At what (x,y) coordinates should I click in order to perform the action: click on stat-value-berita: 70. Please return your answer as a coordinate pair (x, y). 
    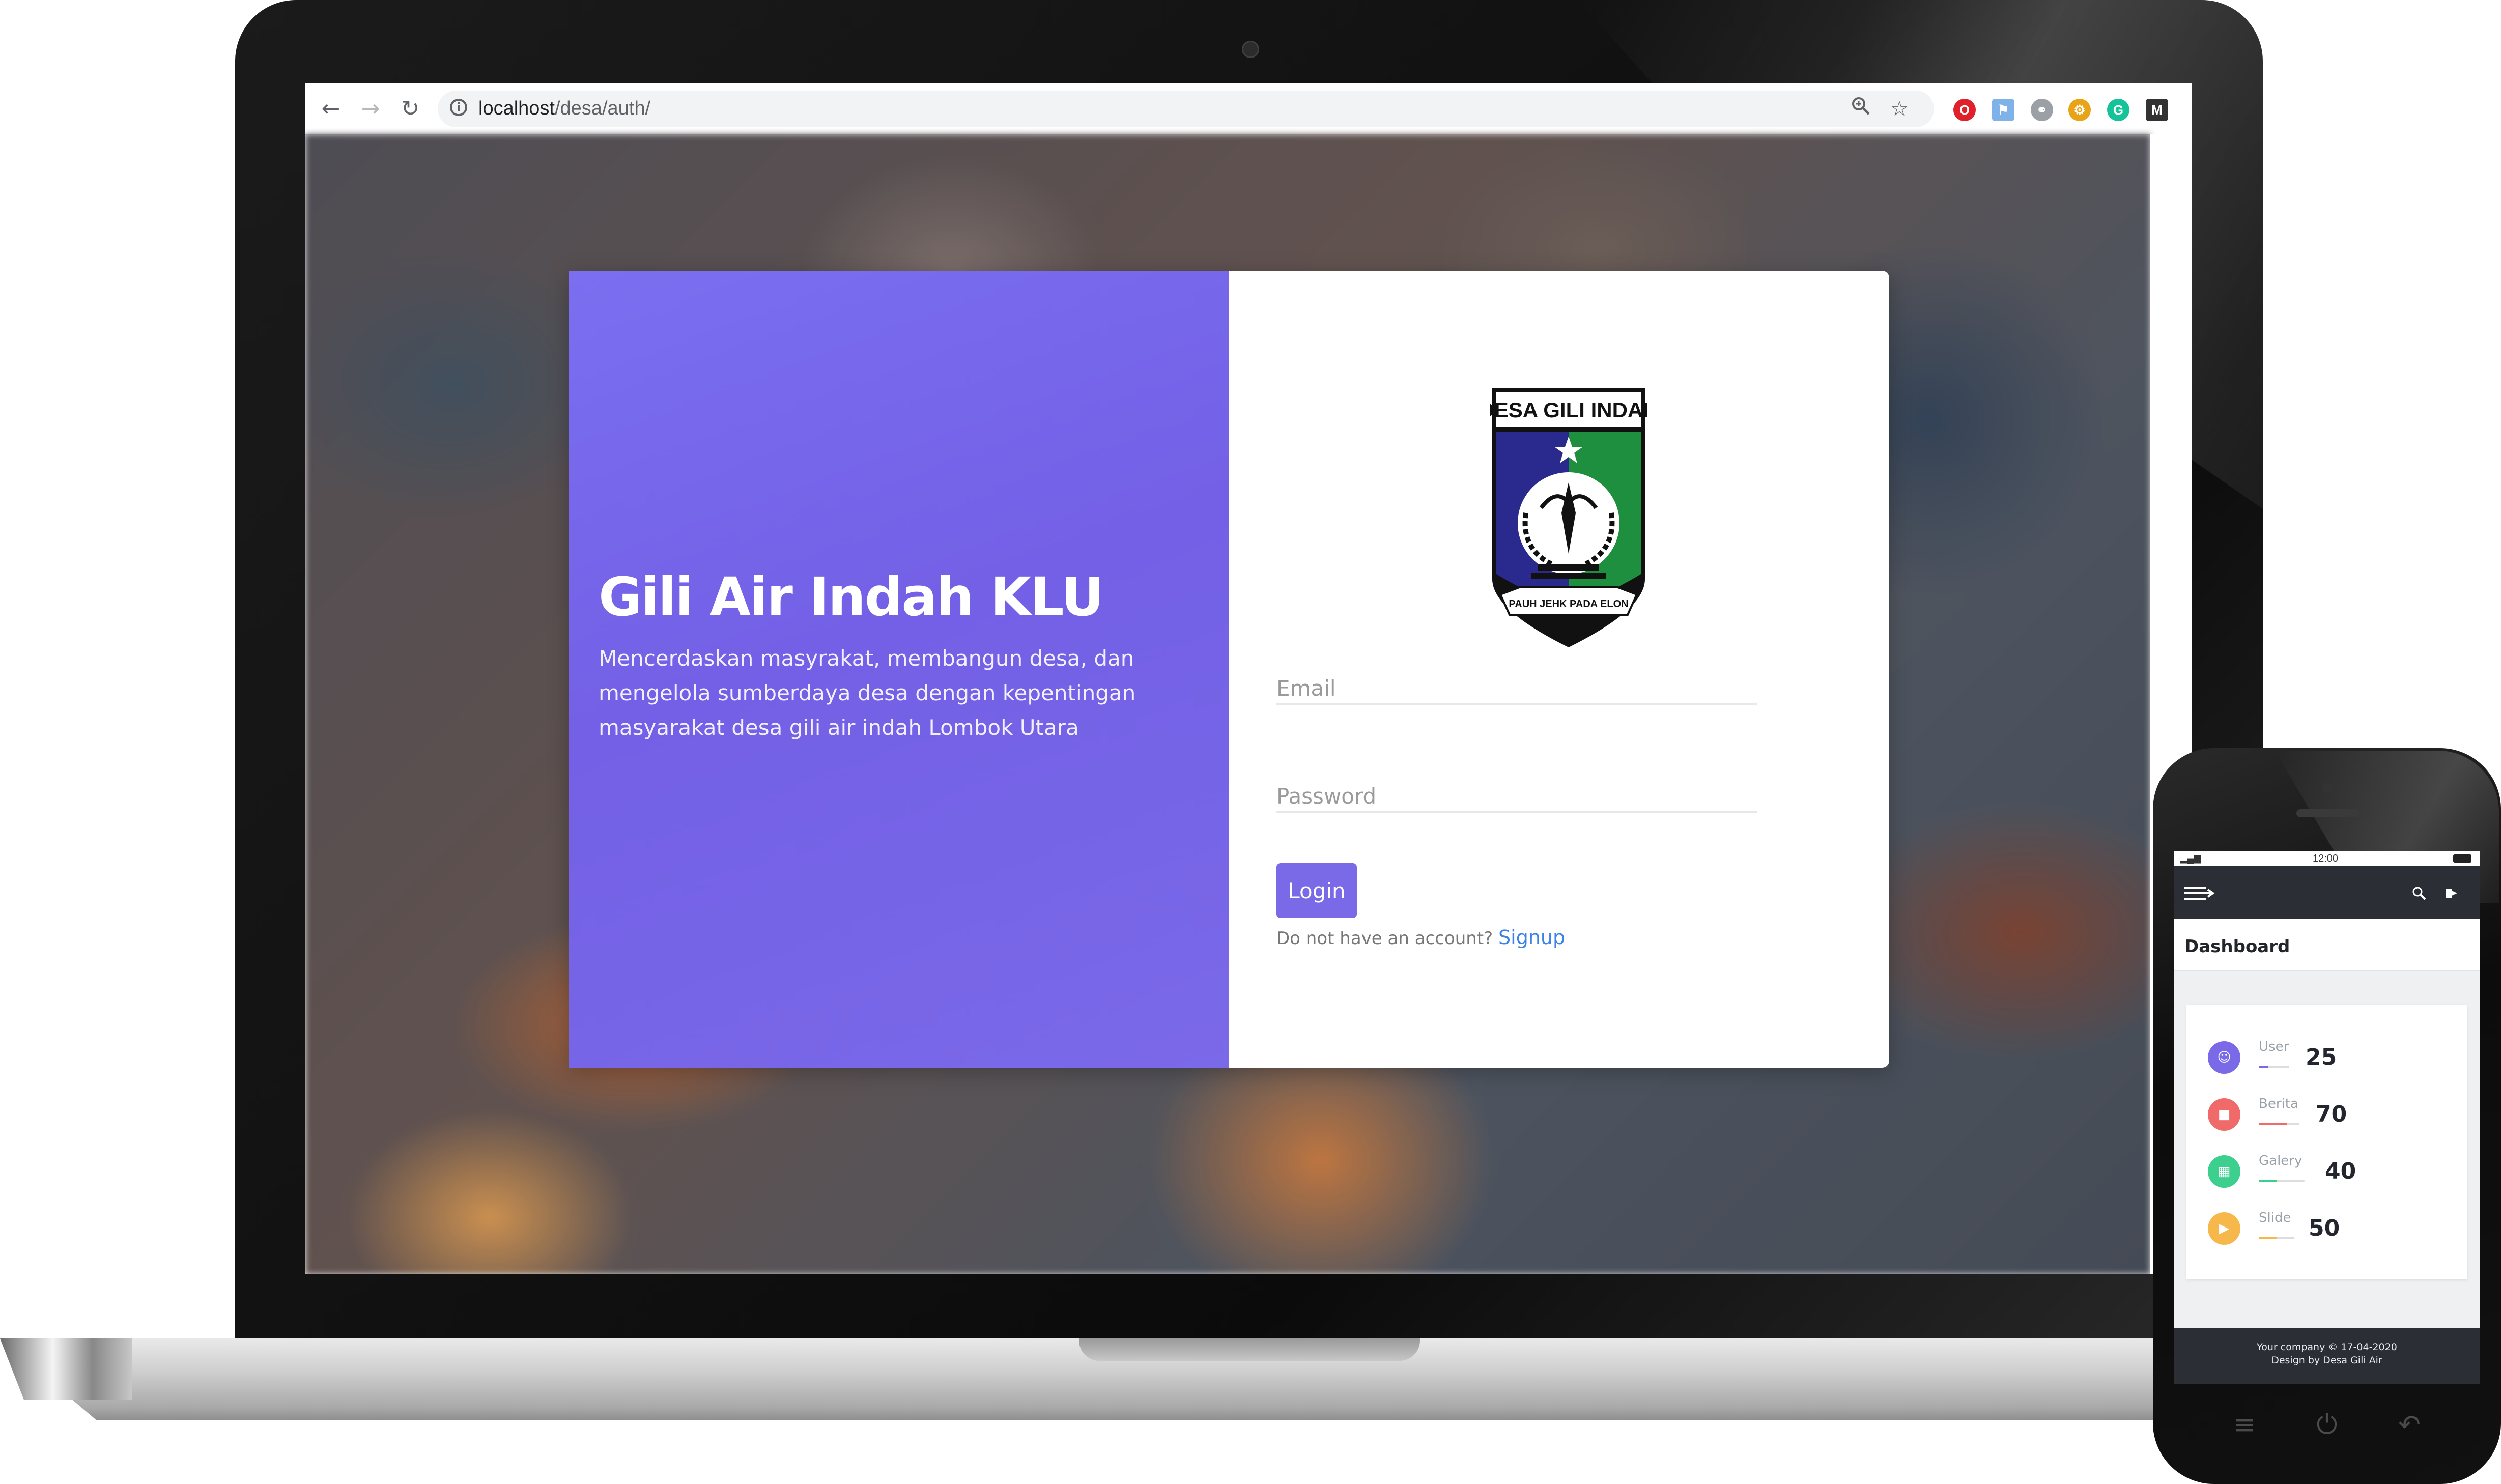
    Looking at the image, I should click on (2332, 1114).